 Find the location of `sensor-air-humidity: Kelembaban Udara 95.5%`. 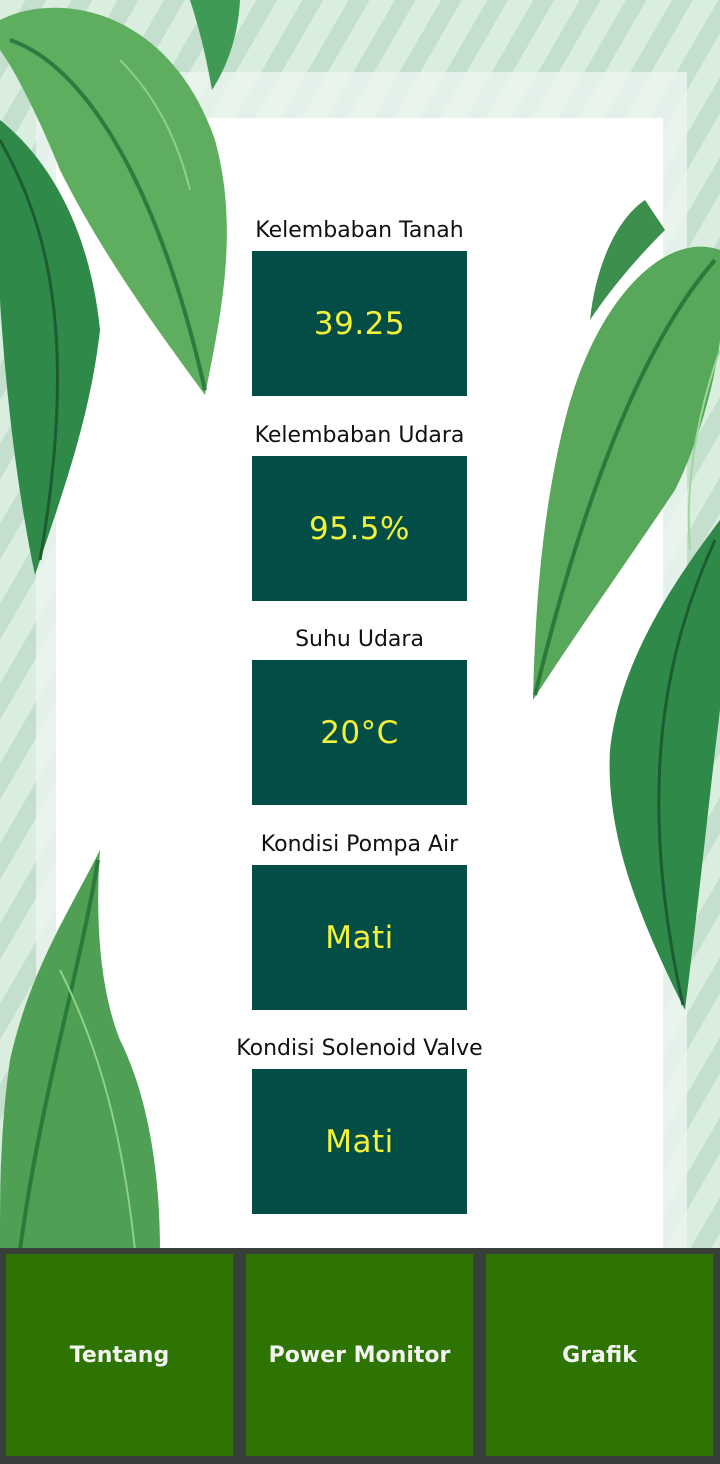

sensor-air-humidity: Kelembaban Udara 95.5% is located at coordinates (359, 512).